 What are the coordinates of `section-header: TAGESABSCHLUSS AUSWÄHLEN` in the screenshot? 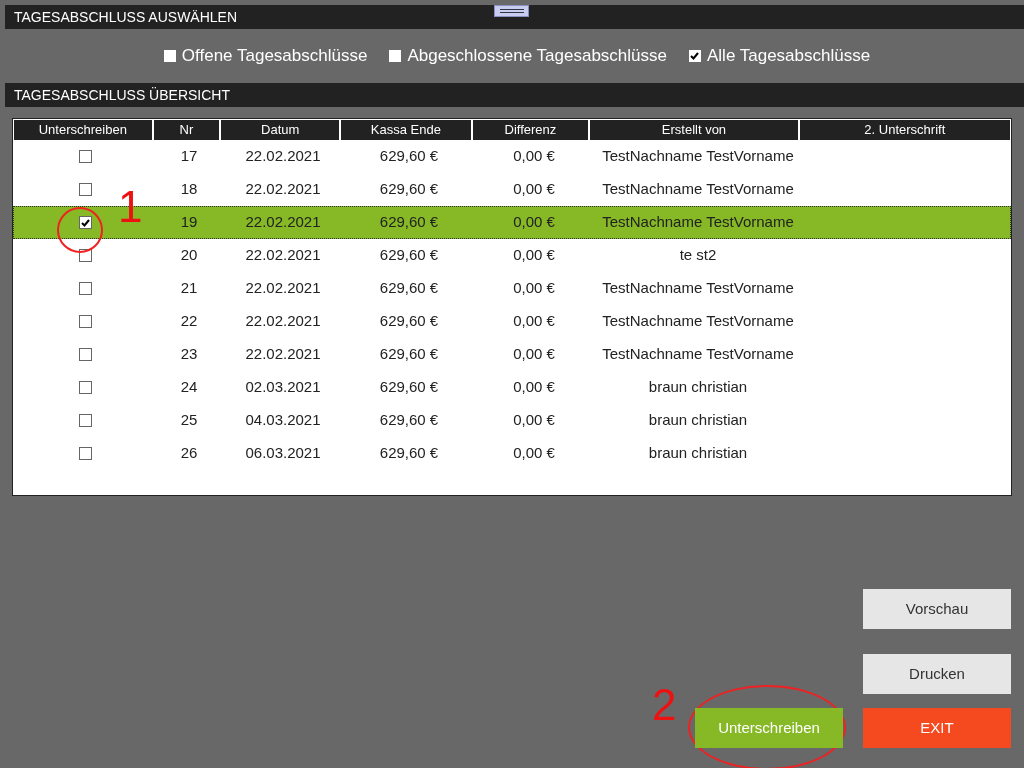 It's located at (514, 17).